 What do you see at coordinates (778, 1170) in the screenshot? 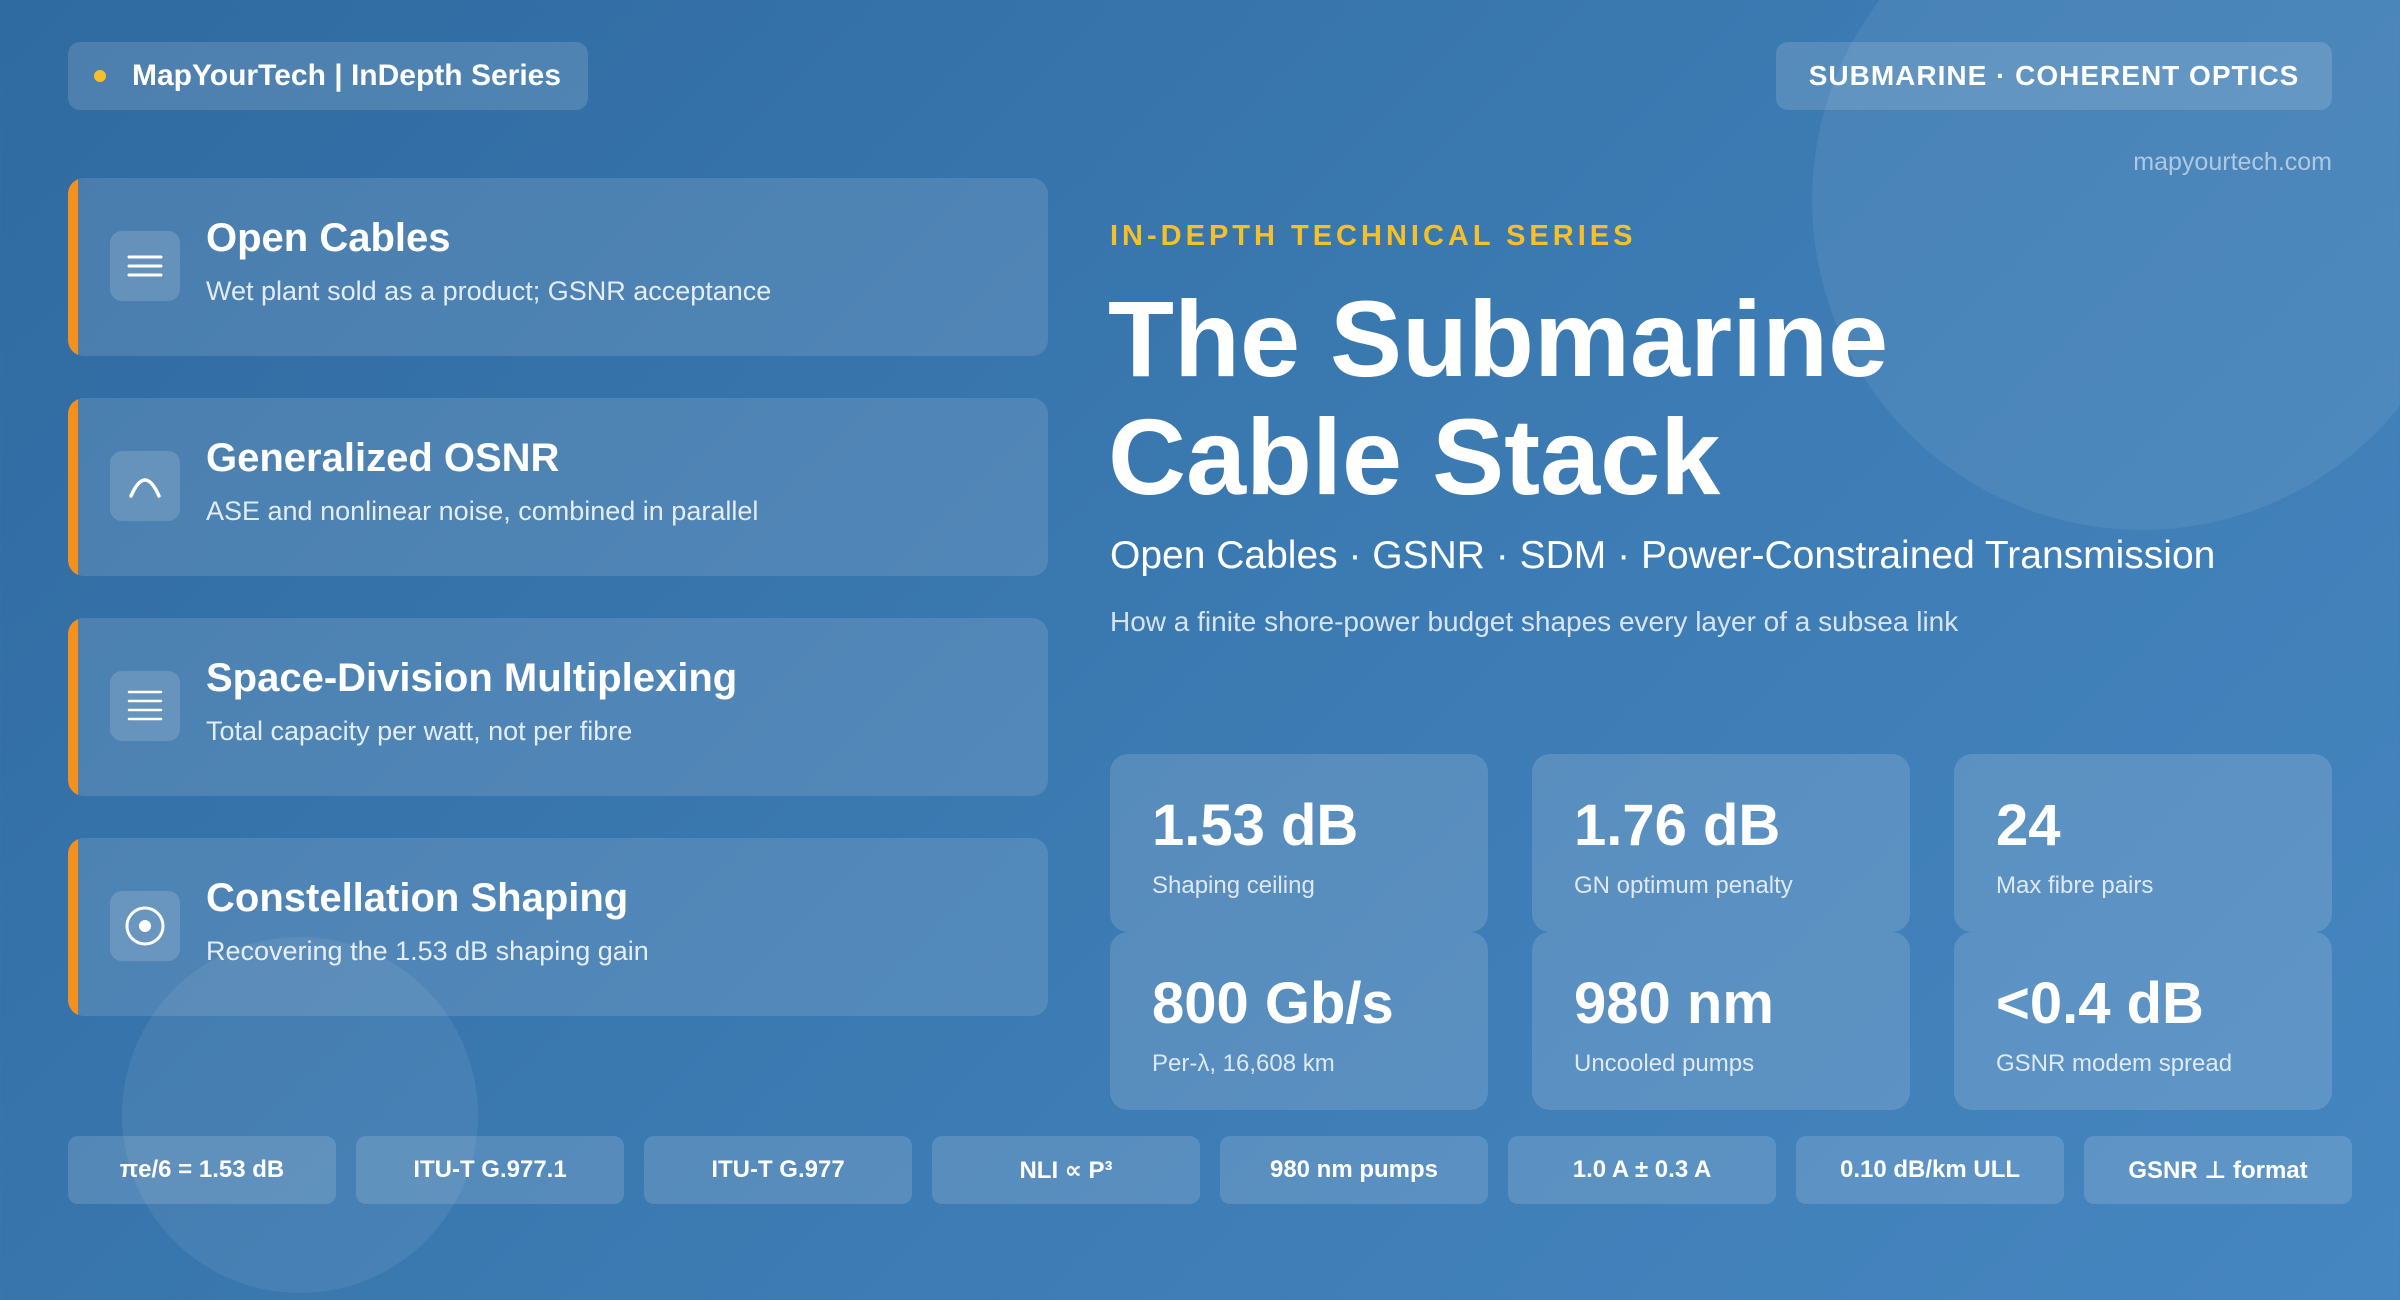
I see `formula-chip: ITU-T G.977` at bounding box center [778, 1170].